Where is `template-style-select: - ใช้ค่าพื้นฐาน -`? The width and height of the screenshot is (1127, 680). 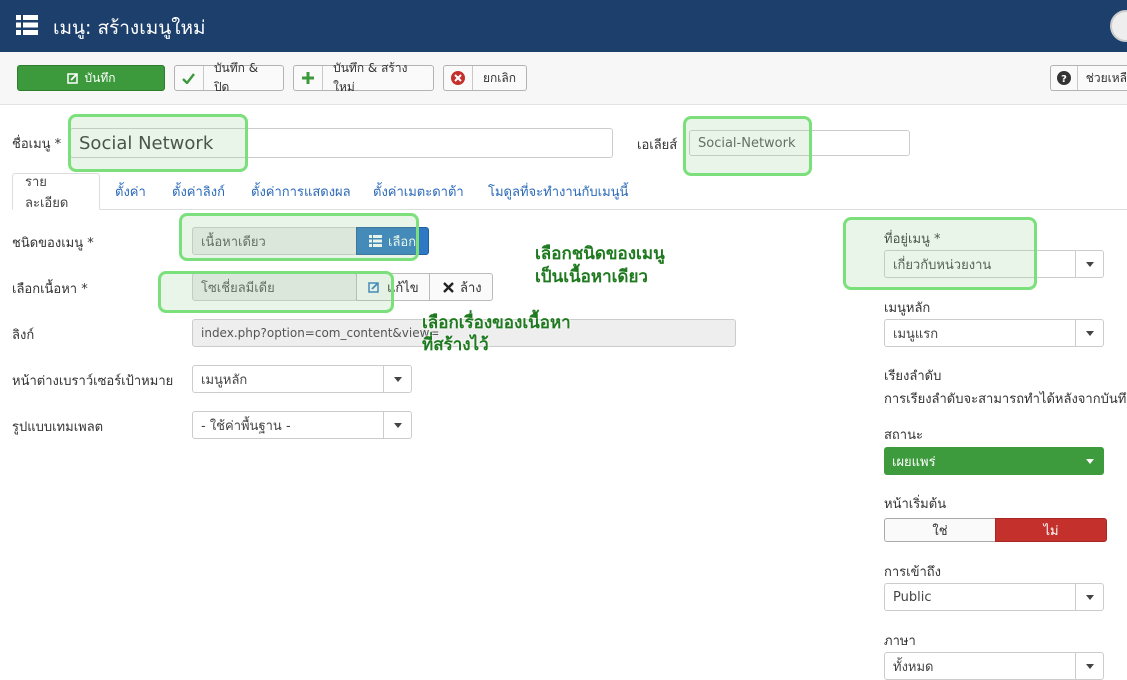 template-style-select: - ใช้ค่าพื้นฐาน - is located at coordinates (302, 425).